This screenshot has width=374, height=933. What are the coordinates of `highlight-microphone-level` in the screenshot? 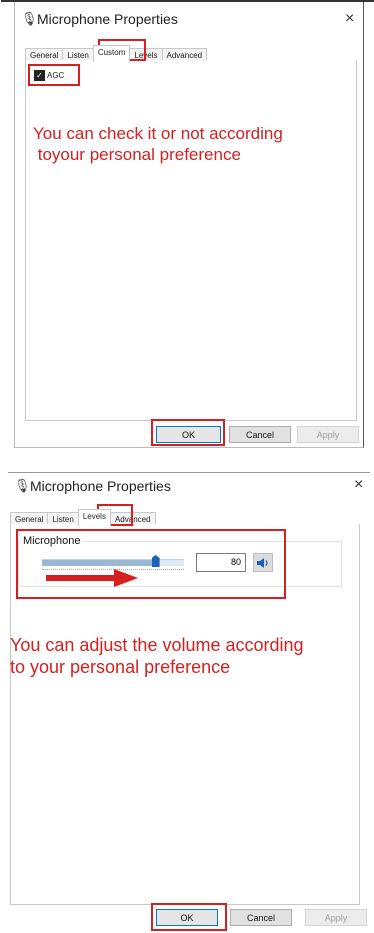 It's located at (151, 564).